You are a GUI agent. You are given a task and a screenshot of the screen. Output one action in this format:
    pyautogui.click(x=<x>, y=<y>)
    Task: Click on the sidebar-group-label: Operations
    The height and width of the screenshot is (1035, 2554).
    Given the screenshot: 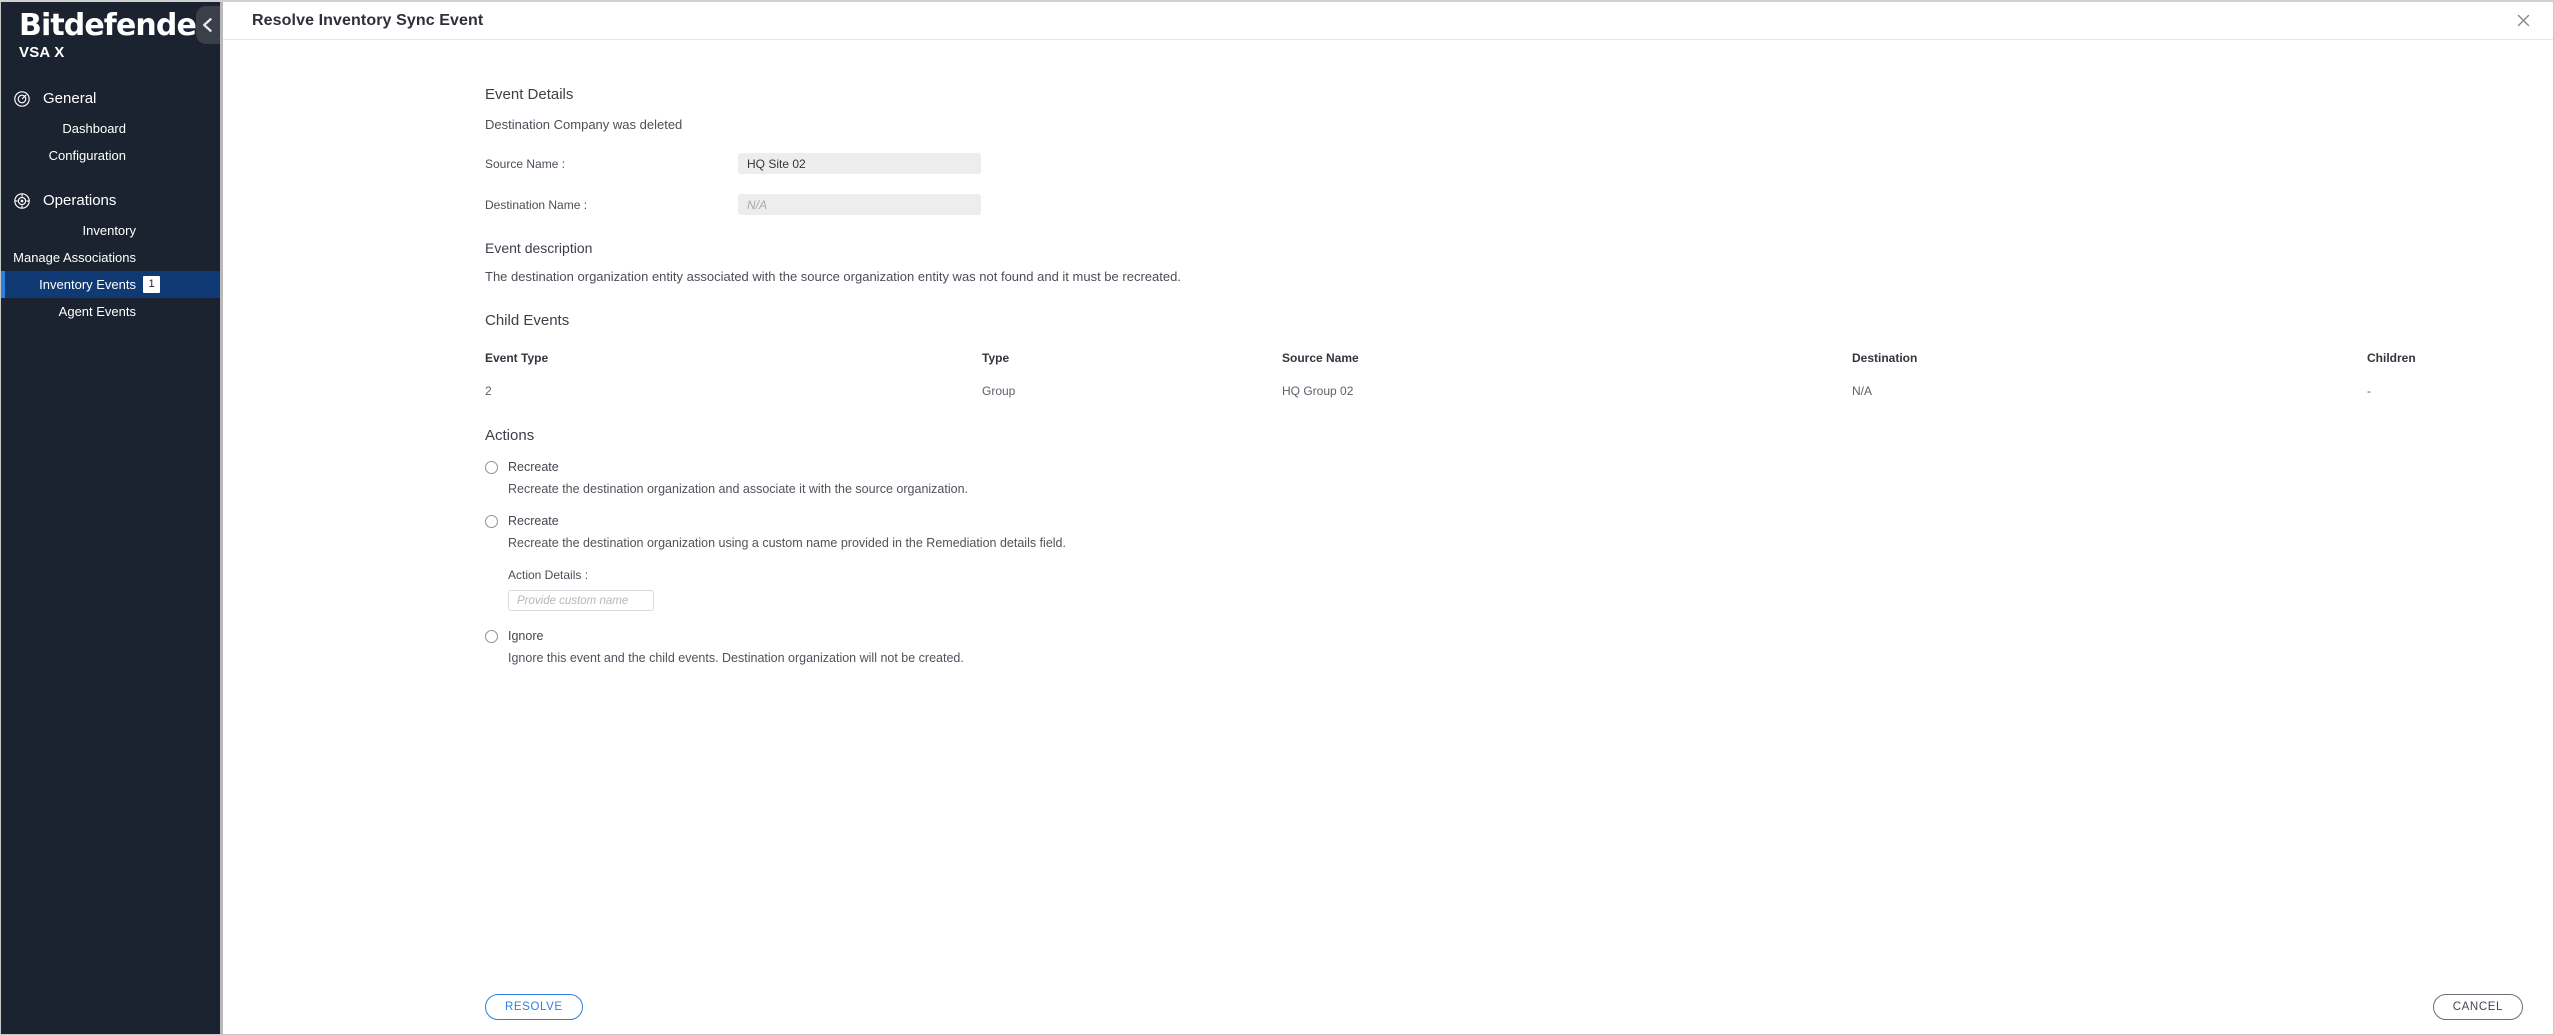 What is the action you would take?
    pyautogui.click(x=80, y=200)
    